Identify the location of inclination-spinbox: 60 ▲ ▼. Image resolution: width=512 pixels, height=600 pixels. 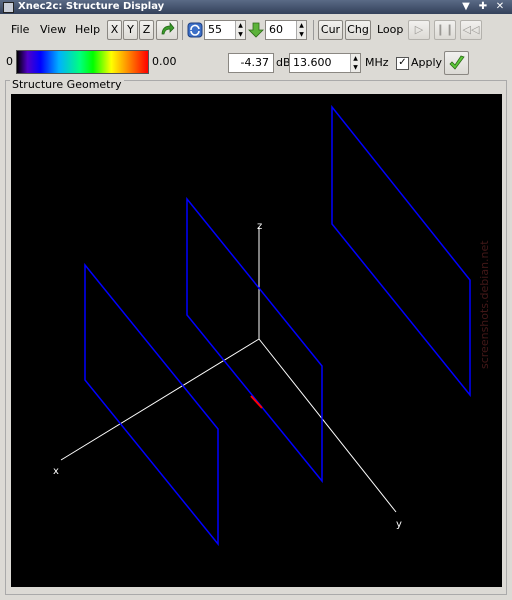
(286, 30).